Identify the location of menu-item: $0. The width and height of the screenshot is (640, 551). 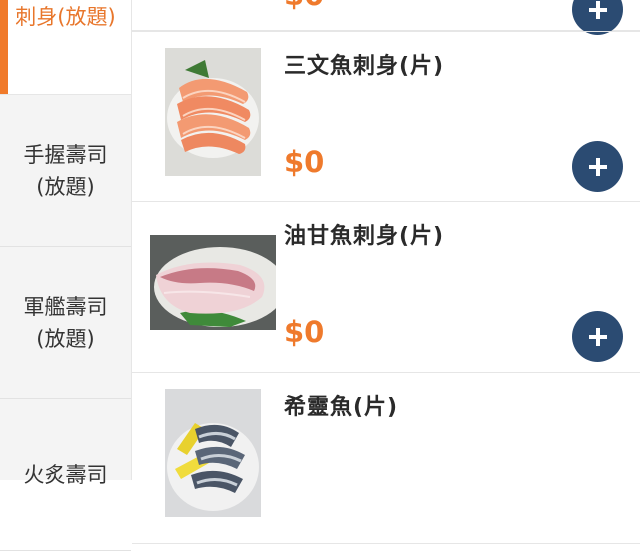
(386, 17).